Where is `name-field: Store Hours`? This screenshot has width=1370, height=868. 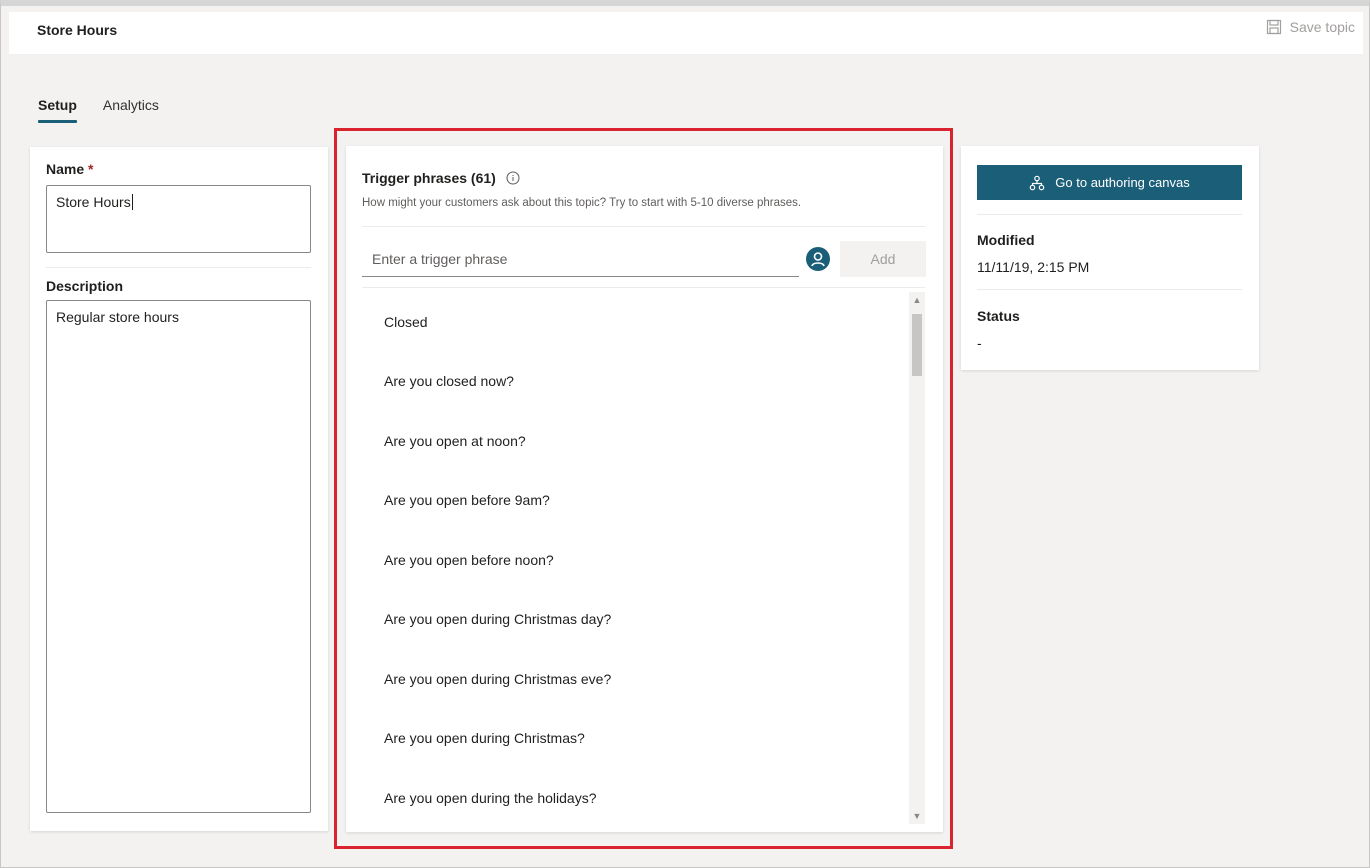 name-field: Store Hours is located at coordinates (178, 219).